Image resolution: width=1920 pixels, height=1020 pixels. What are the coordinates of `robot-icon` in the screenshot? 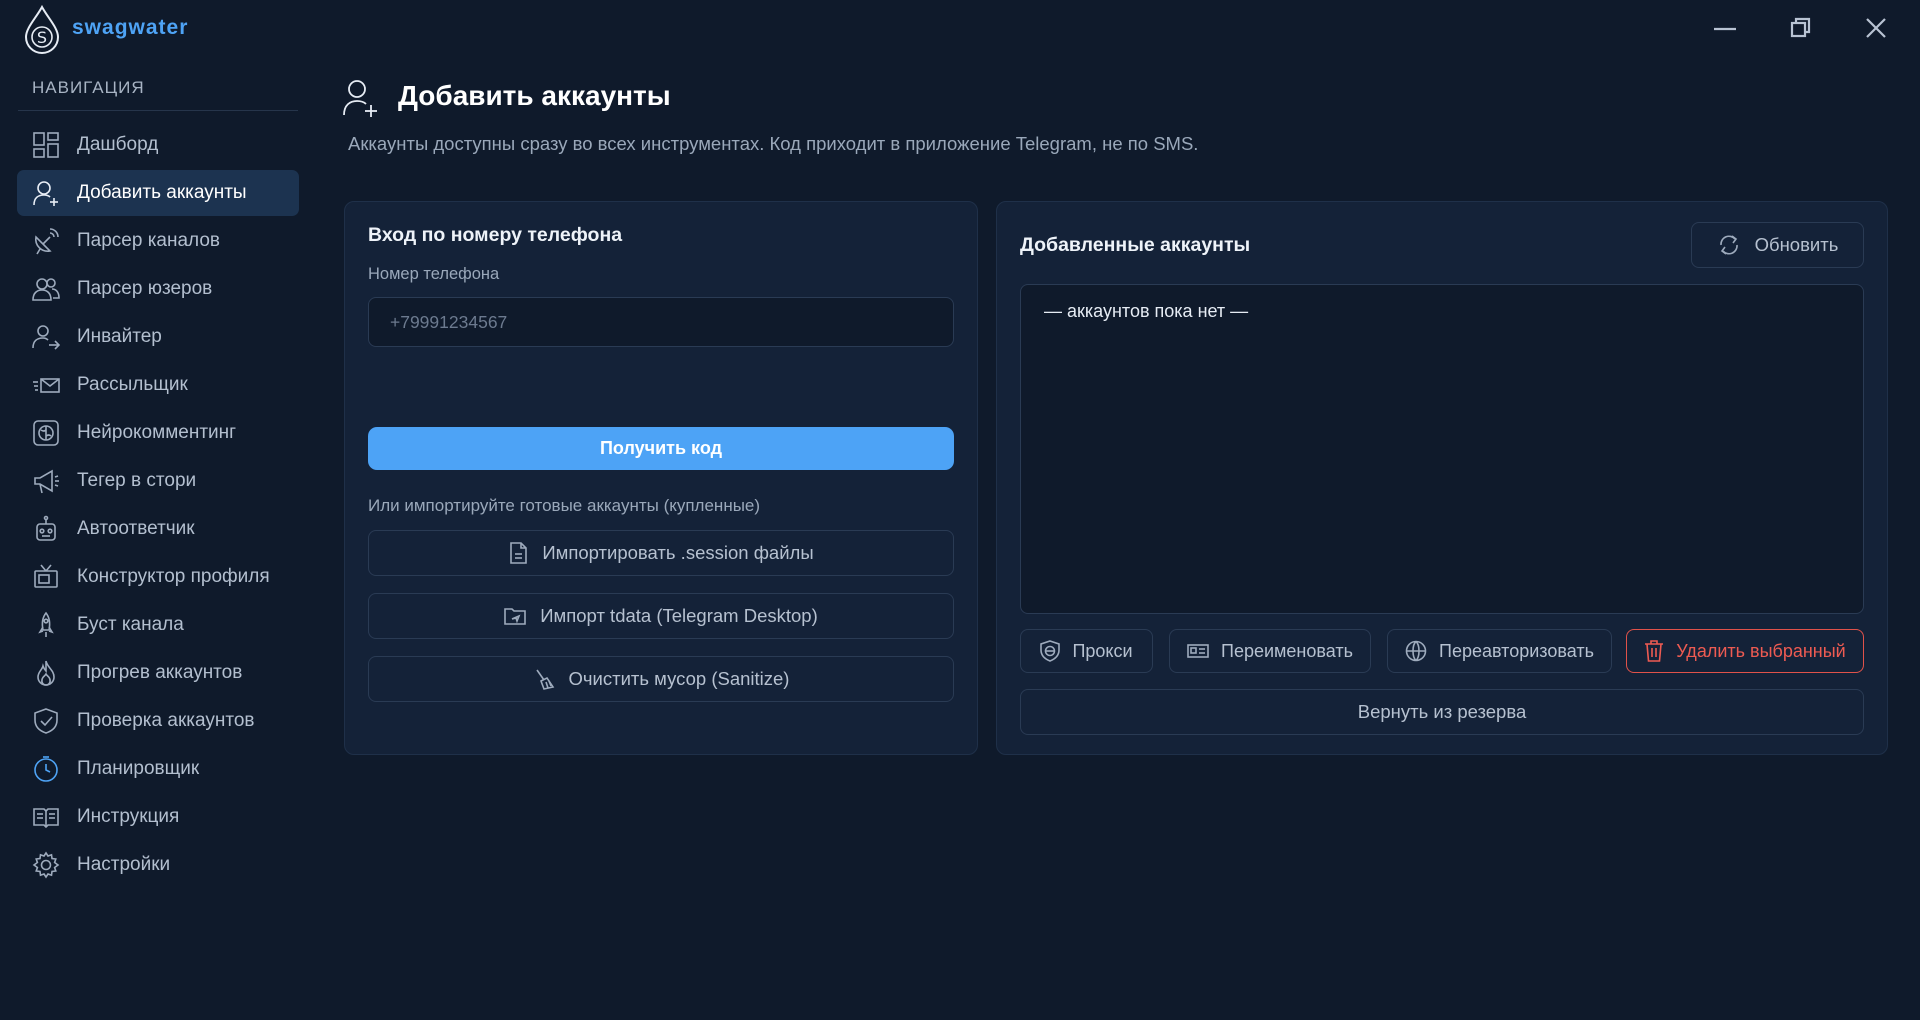 It's located at (46, 529).